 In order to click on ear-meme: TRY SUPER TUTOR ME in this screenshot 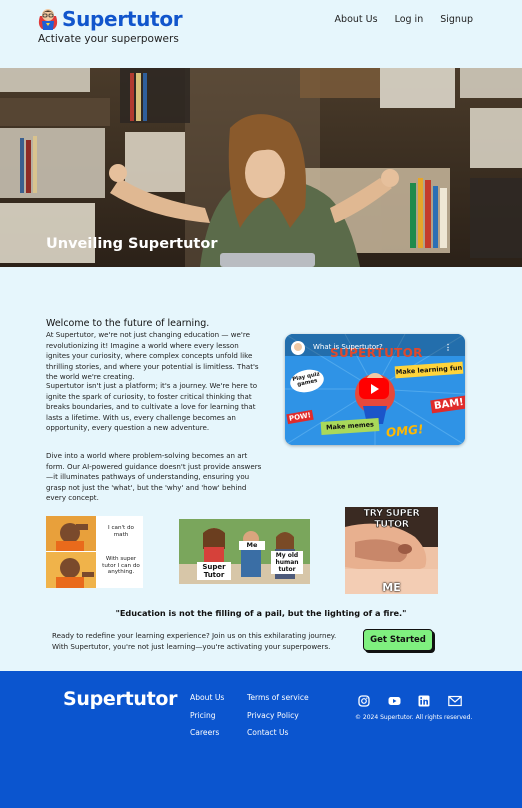, I will do `click(391, 550)`.